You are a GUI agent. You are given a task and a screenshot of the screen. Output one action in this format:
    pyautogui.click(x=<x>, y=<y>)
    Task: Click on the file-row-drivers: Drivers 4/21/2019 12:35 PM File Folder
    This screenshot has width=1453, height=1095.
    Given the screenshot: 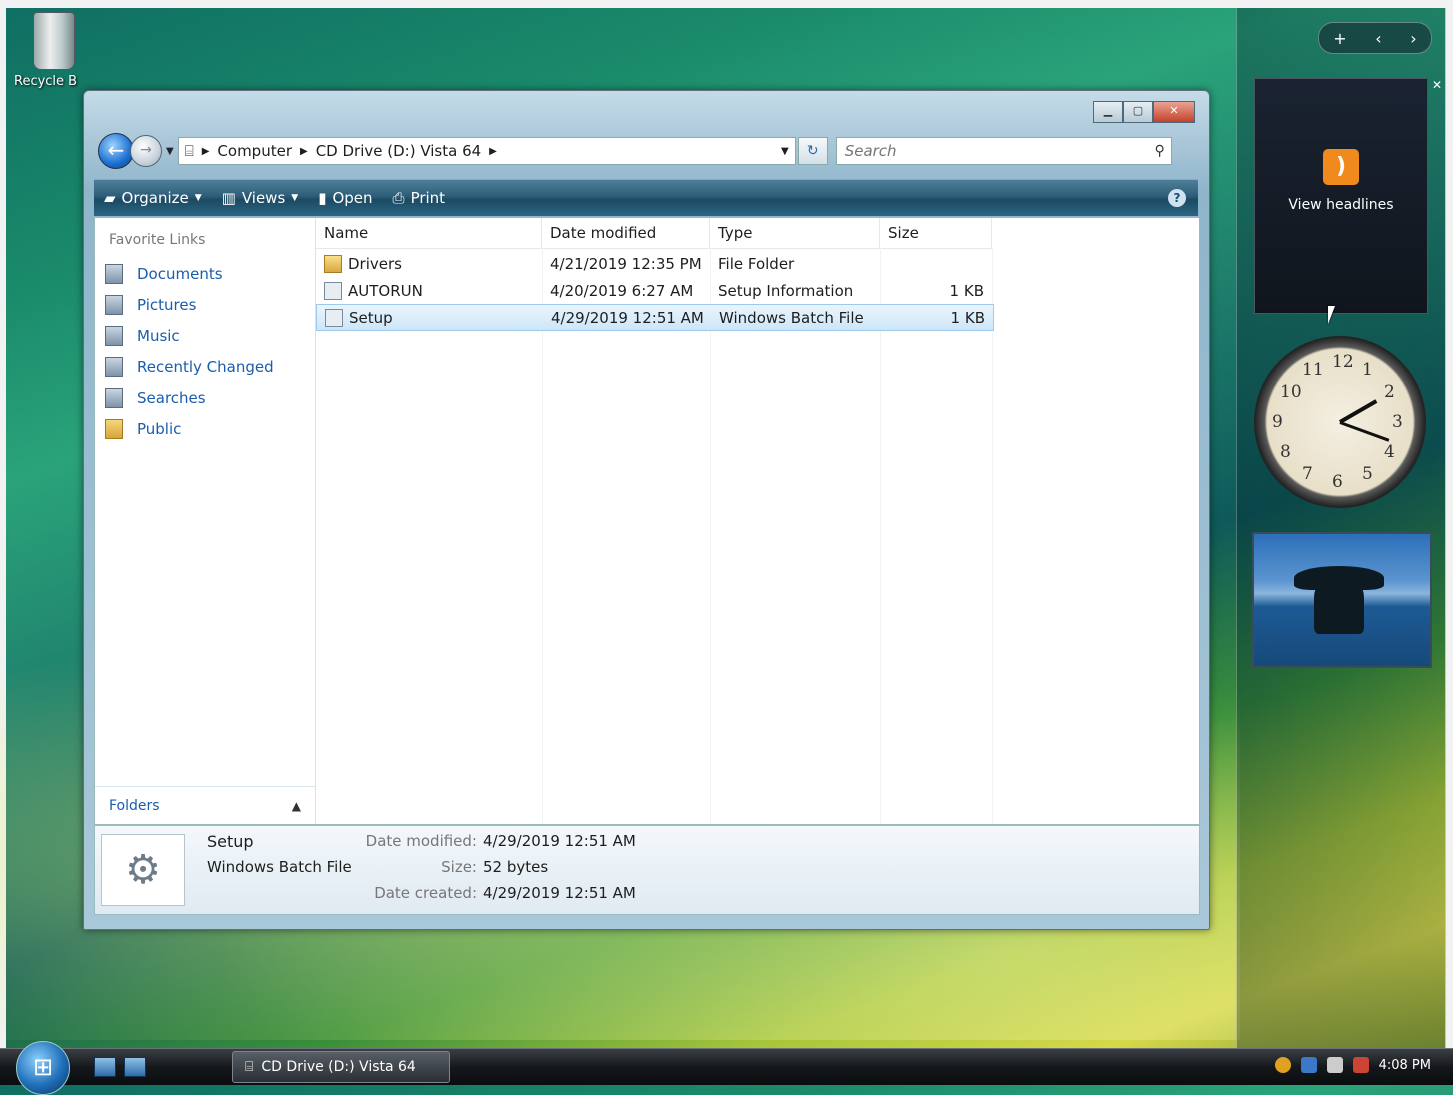 What is the action you would take?
    pyautogui.click(x=655, y=263)
    